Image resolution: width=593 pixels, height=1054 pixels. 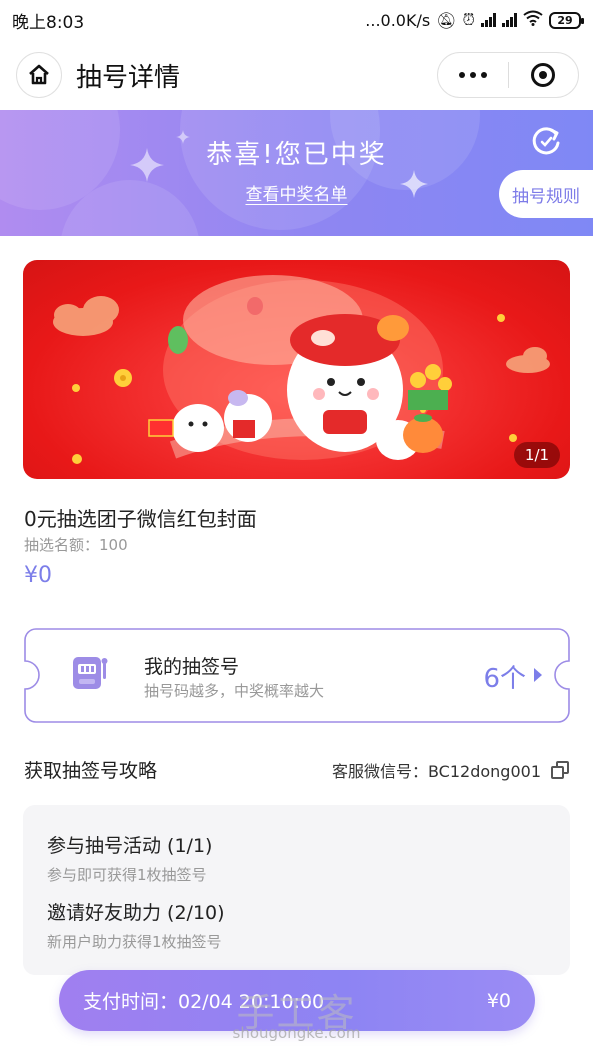 What do you see at coordinates (129, 858) in the screenshot?
I see `task-item: 参与抽号活动 (1/1) 参与即可获得1枚抽签号` at bounding box center [129, 858].